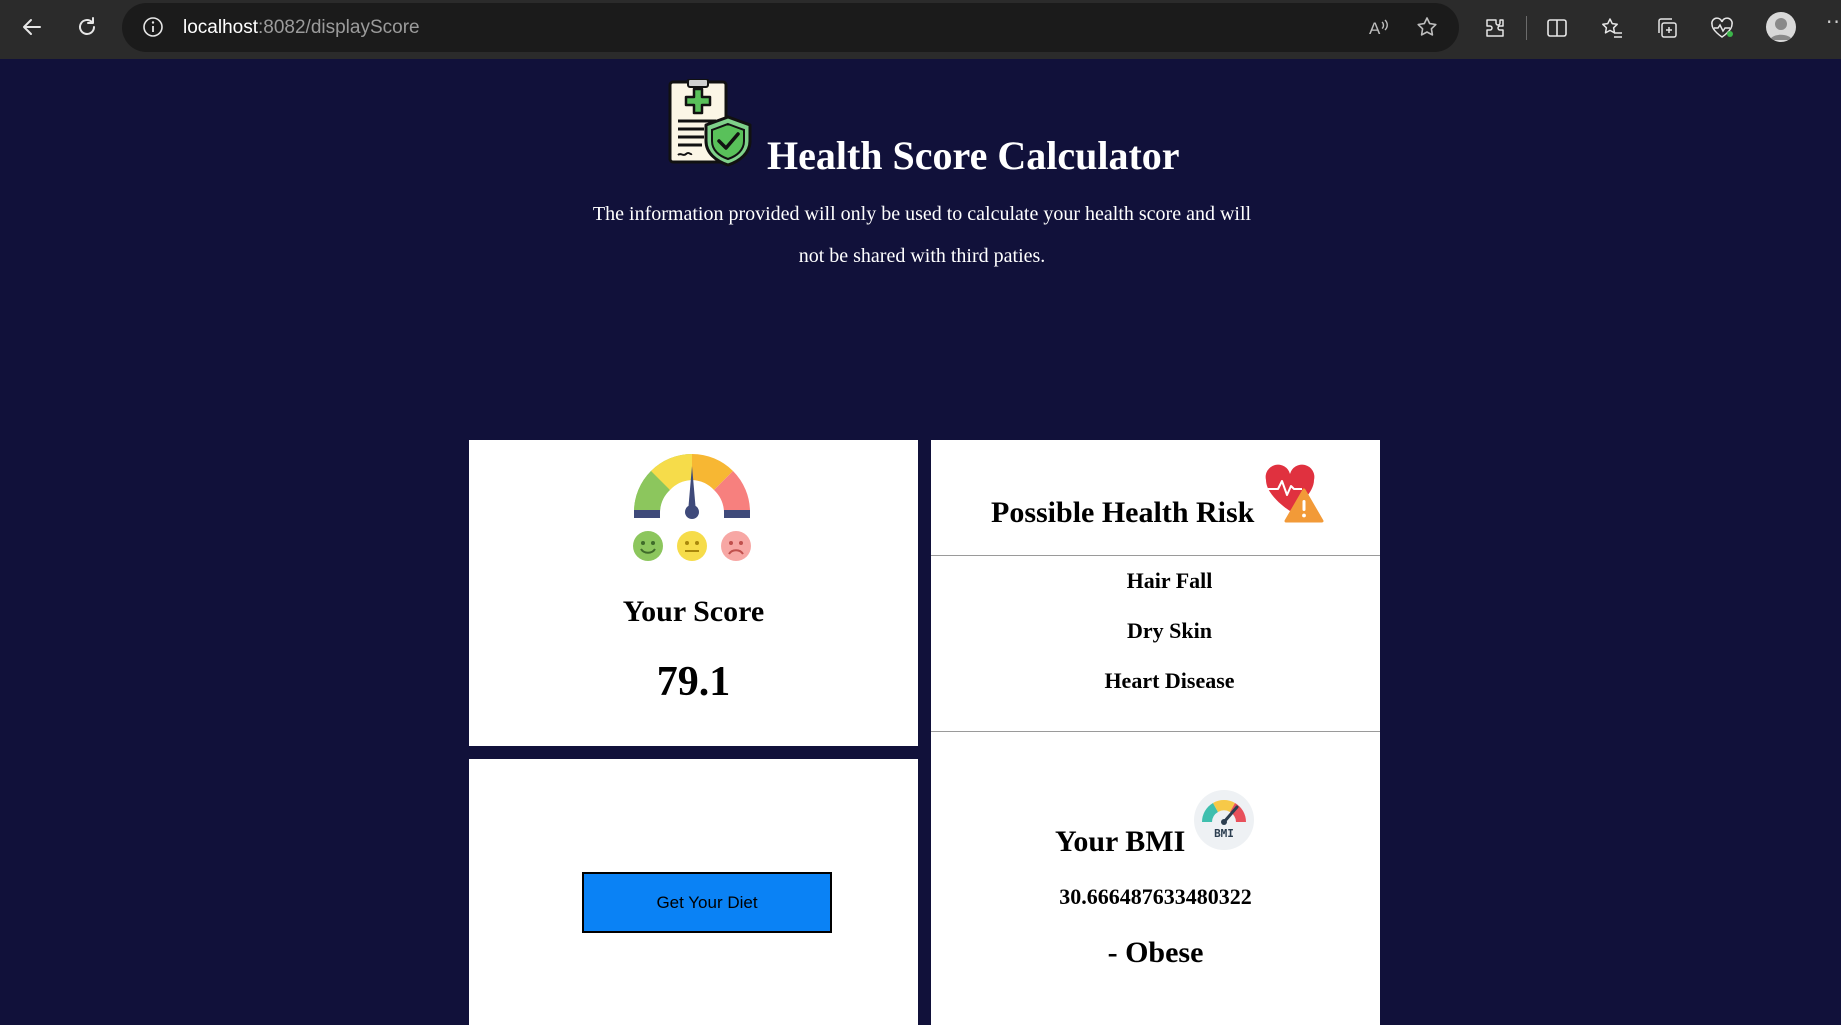  Describe the element at coordinates (1120, 841) in the screenshot. I see `bmi-title: Your BMI` at that location.